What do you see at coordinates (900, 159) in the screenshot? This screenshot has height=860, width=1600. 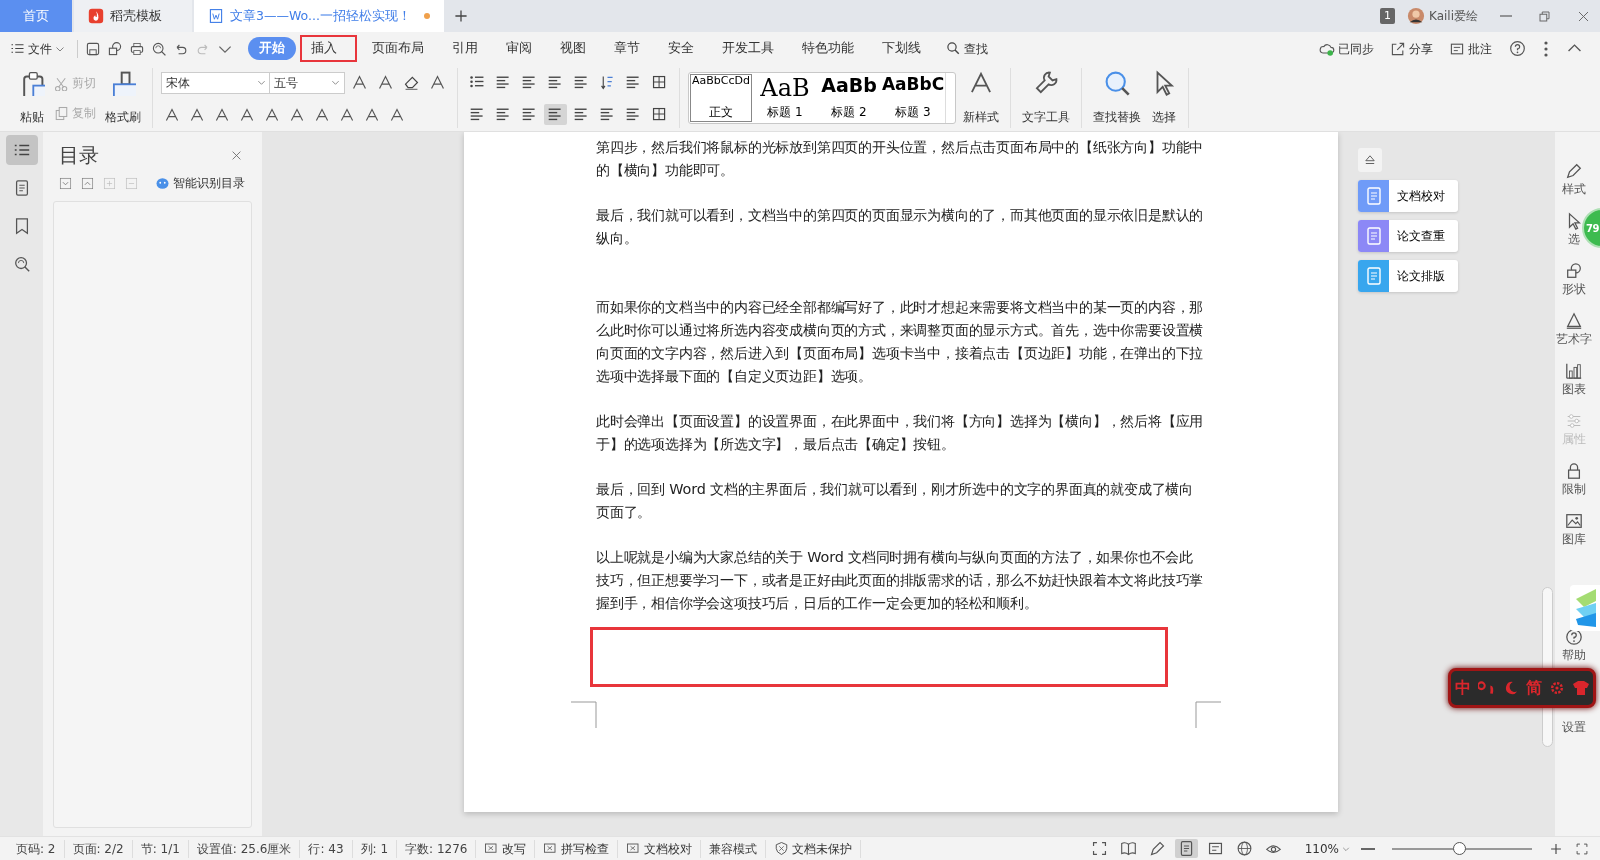 I see `paragraph: 第四步，然后我们将鼠标的光标放到第四页的开头位置，然后点击页面布局中的【纸张方向】功能中的【横向】功能即可。` at bounding box center [900, 159].